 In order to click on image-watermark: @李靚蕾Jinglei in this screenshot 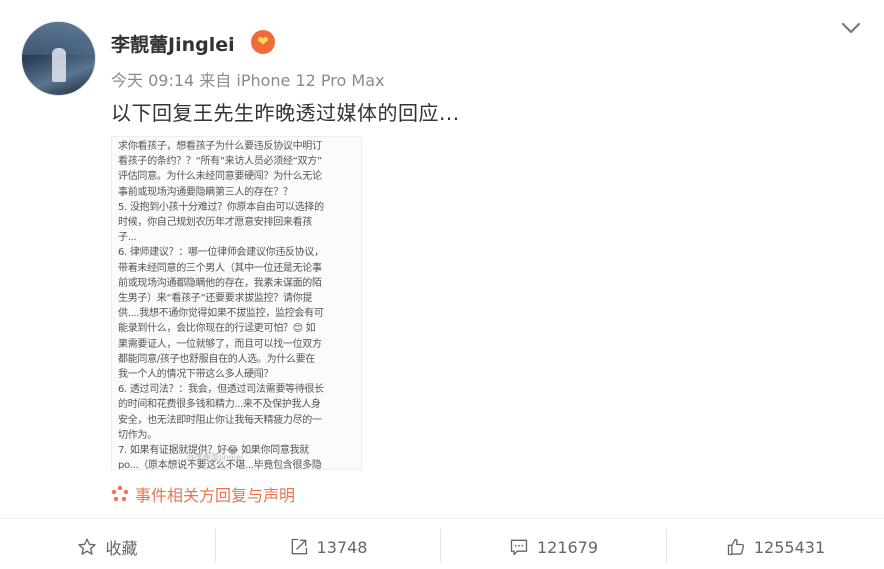, I will do `click(215, 457)`.